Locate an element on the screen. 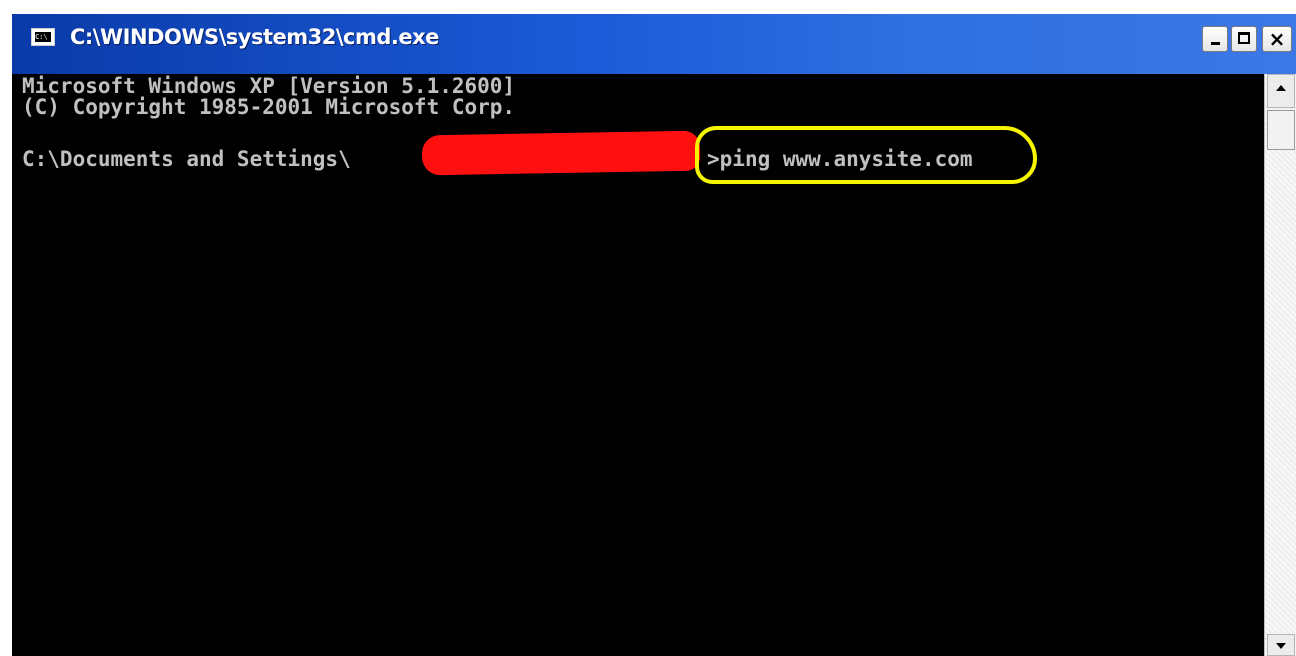  minimize-button is located at coordinates (1215, 39).